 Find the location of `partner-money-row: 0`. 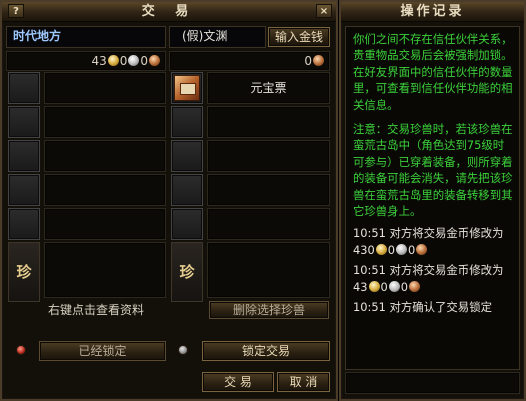

partner-money-row: 0 is located at coordinates (249, 61).